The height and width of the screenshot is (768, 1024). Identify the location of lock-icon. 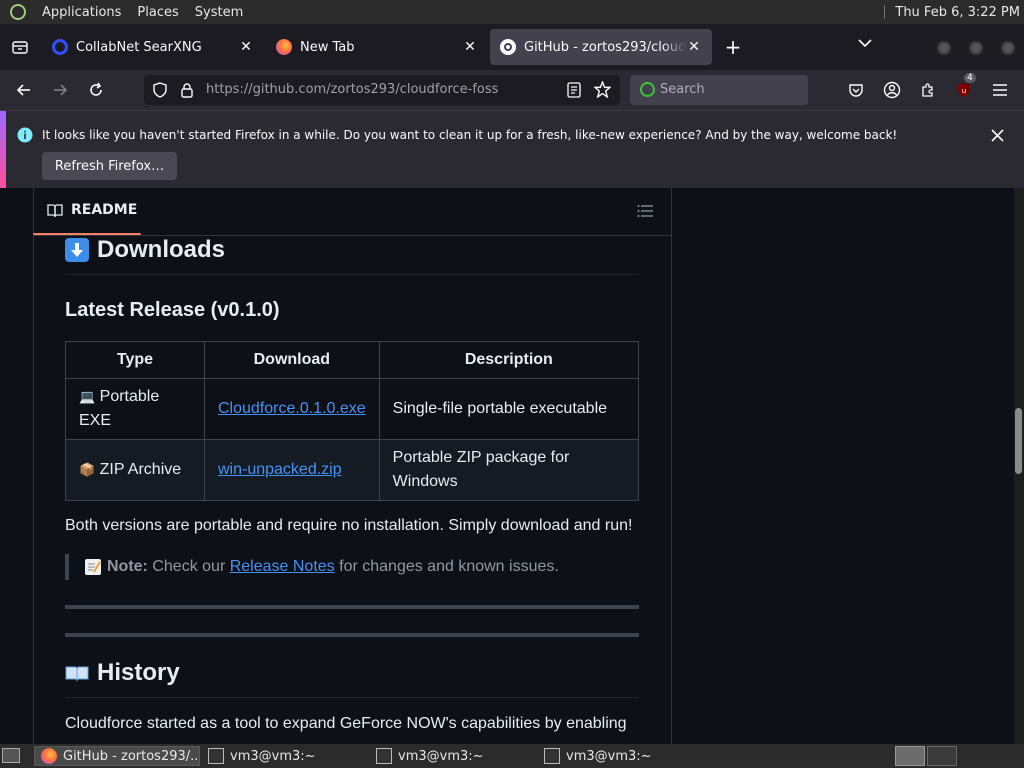
(187, 90).